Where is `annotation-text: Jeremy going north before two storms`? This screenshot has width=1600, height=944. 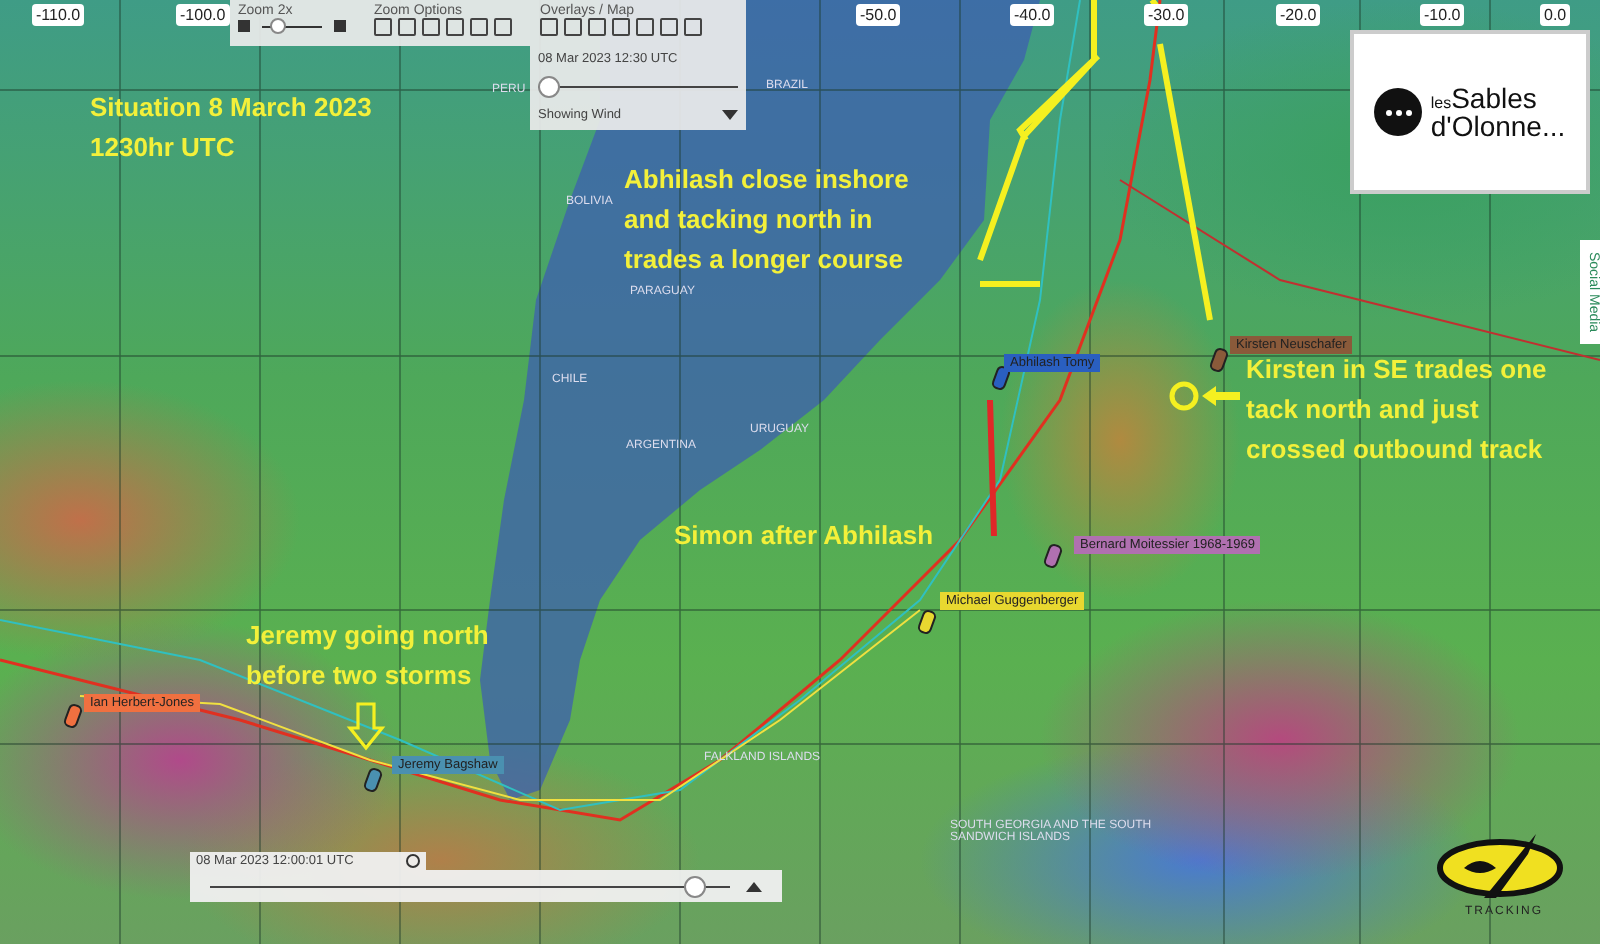
annotation-text: Jeremy going north before two storms is located at coordinates (367, 656).